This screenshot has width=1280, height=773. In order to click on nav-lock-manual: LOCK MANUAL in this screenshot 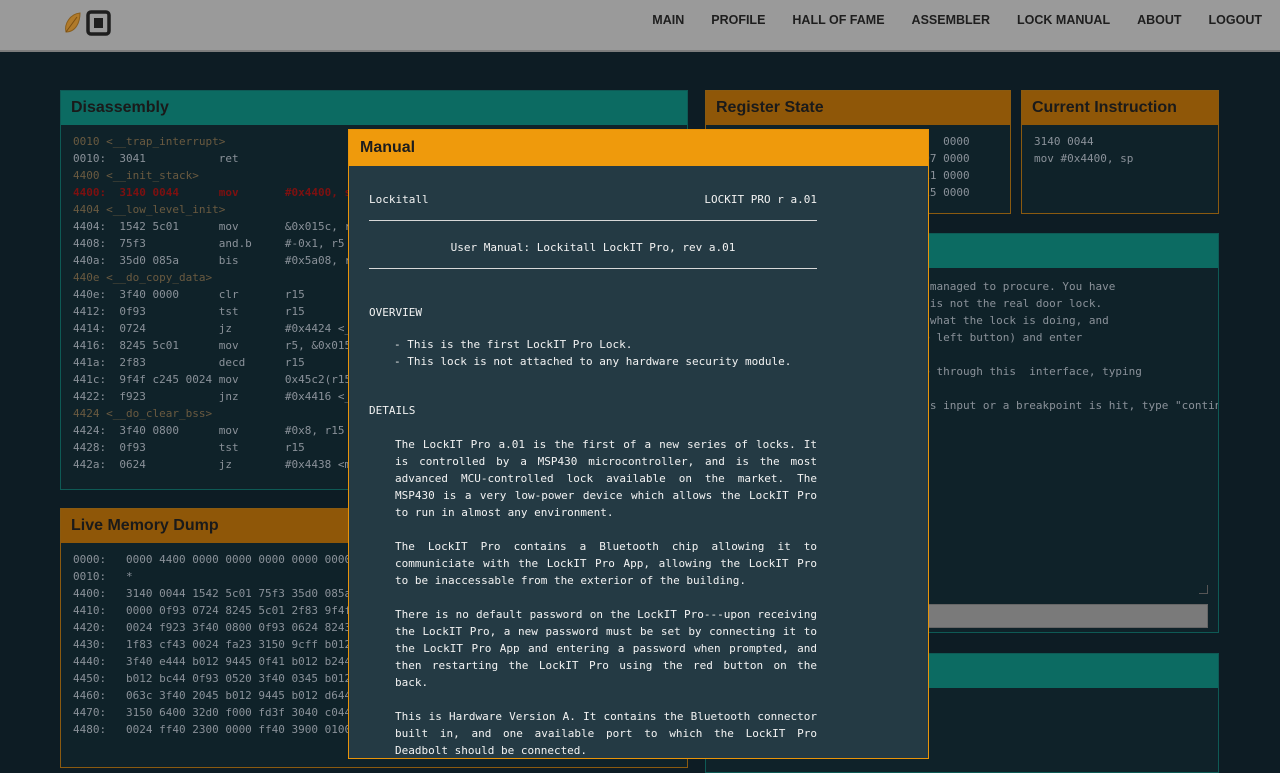, I will do `click(1063, 20)`.